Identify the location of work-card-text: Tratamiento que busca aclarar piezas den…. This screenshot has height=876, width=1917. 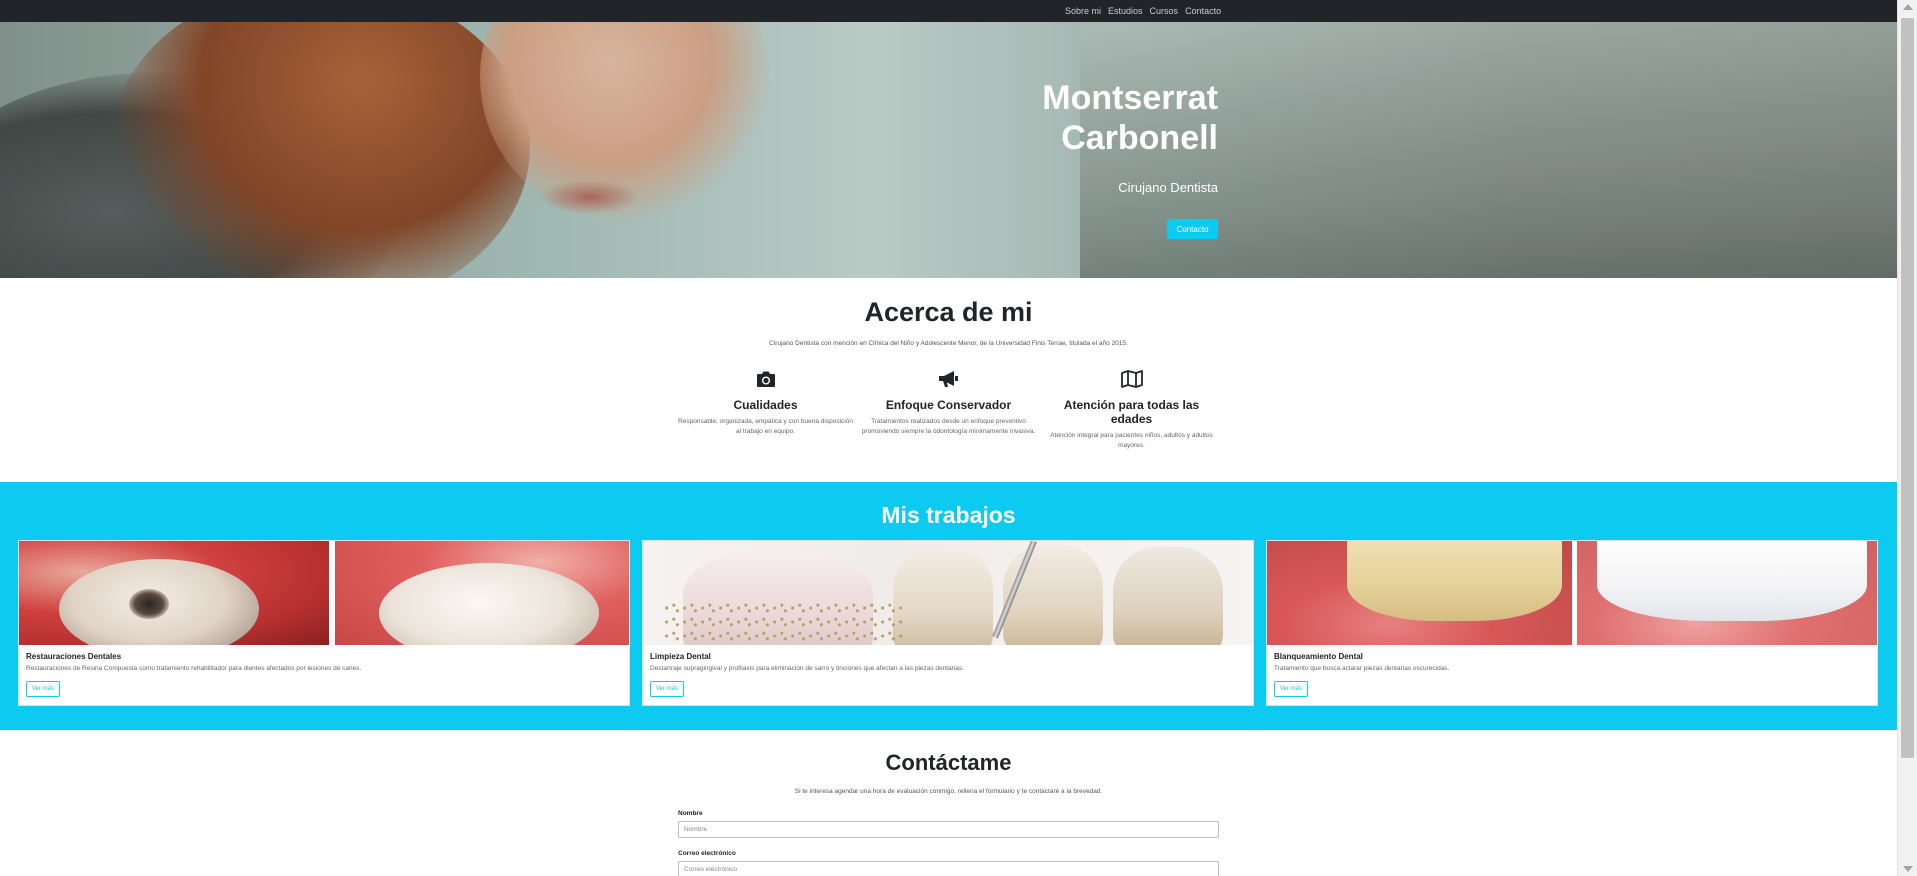
(1362, 668).